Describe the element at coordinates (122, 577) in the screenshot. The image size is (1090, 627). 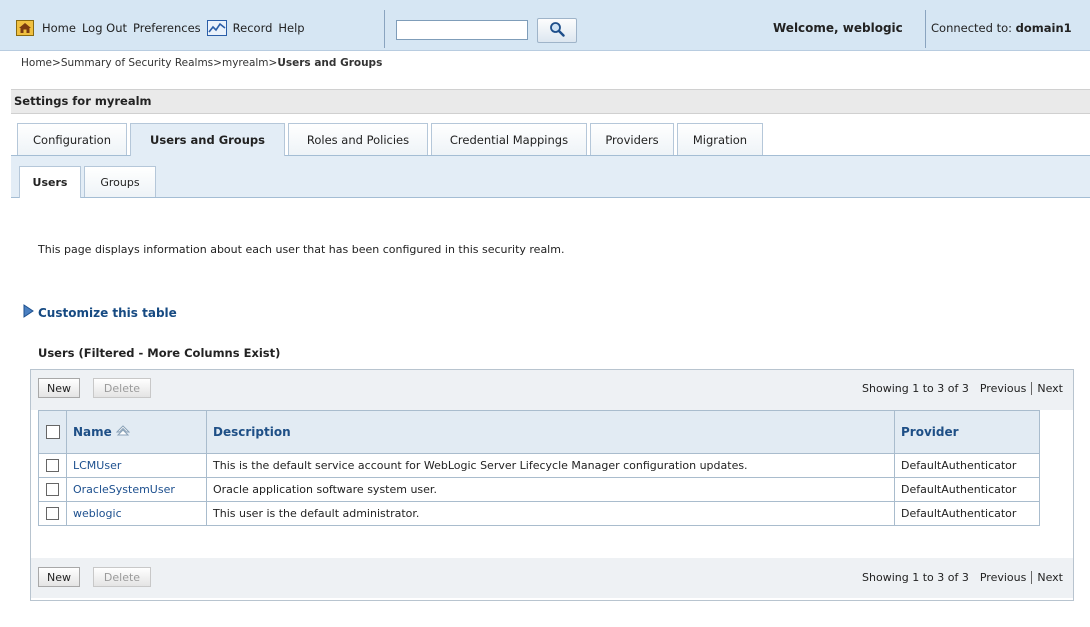
I see `delete-button-bottom: Delete` at that location.